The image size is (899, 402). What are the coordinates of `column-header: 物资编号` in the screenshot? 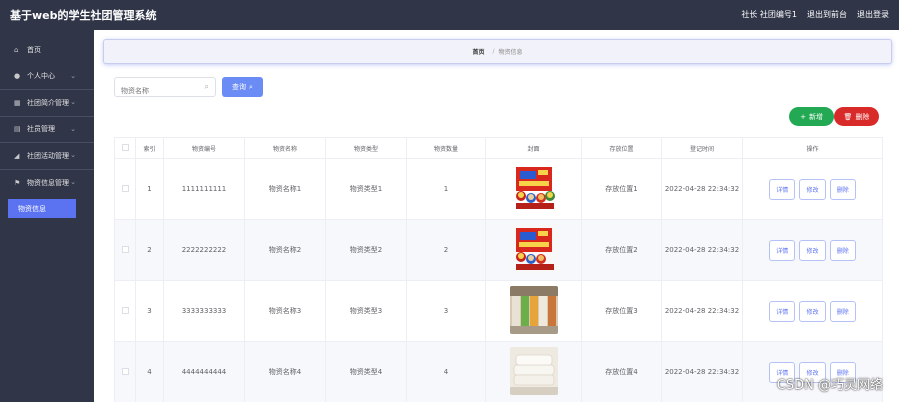 It's located at (204, 148).